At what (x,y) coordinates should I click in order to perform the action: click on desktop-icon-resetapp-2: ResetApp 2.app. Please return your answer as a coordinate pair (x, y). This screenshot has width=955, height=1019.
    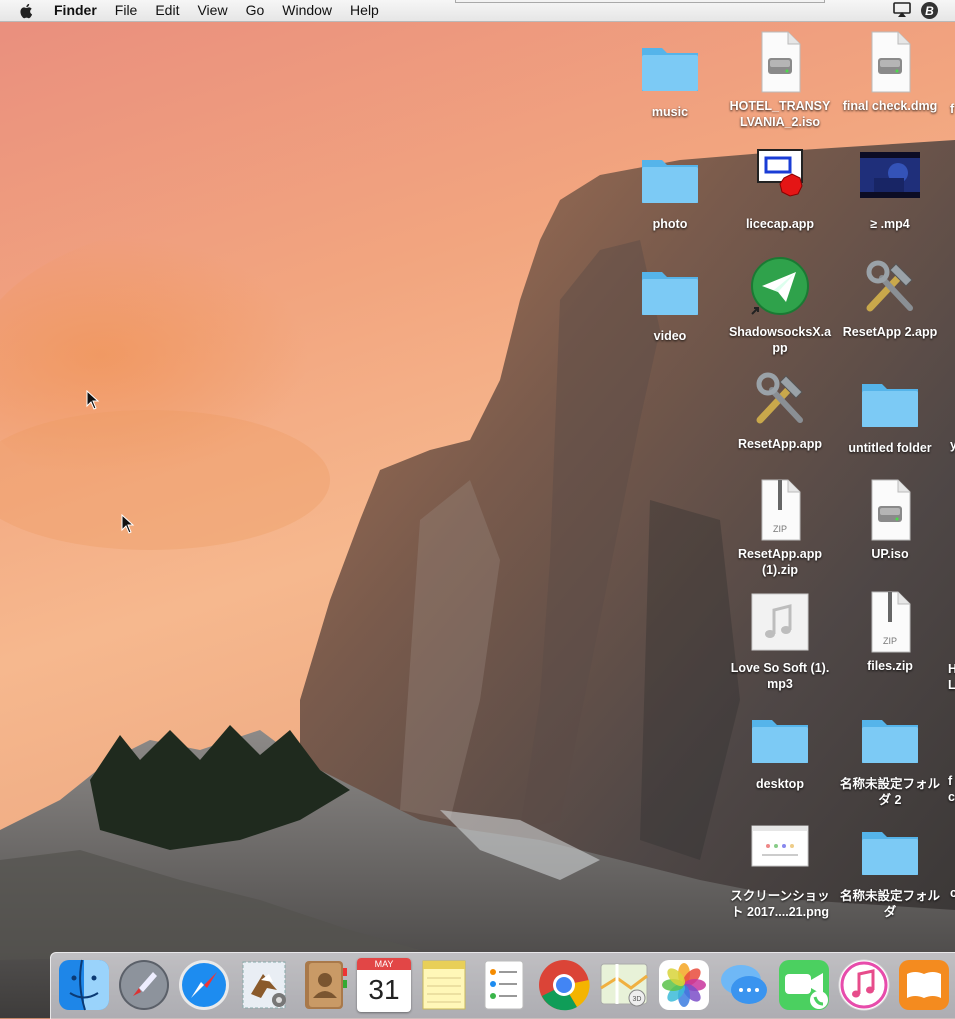
    Looking at the image, I should click on (890, 298).